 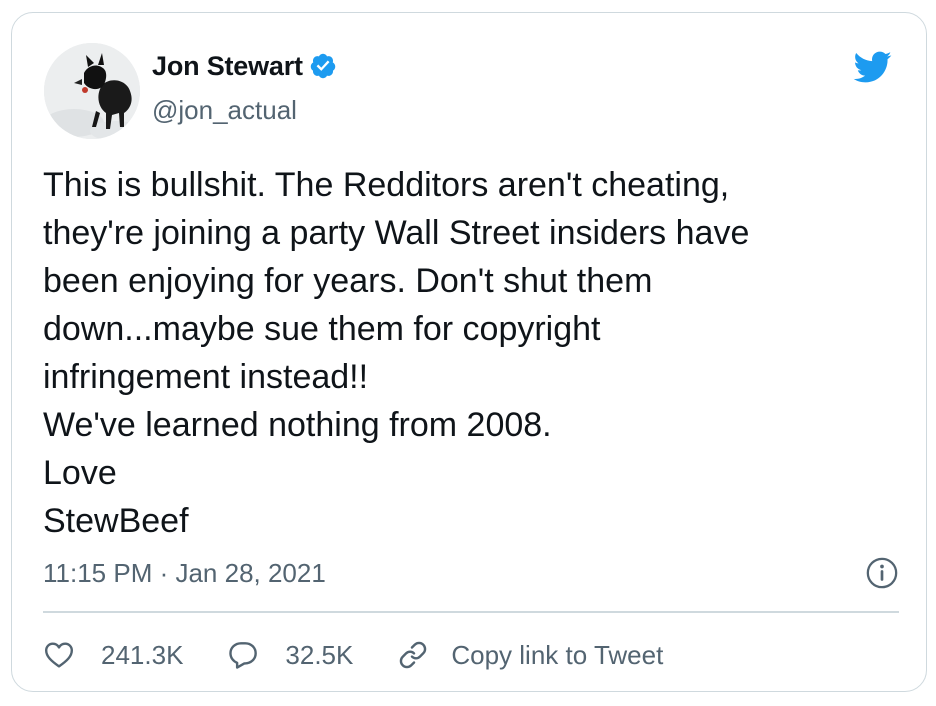 I want to click on tweet-timestamp: 11:15 PM · Jan 28, 2021, so click(x=184, y=573).